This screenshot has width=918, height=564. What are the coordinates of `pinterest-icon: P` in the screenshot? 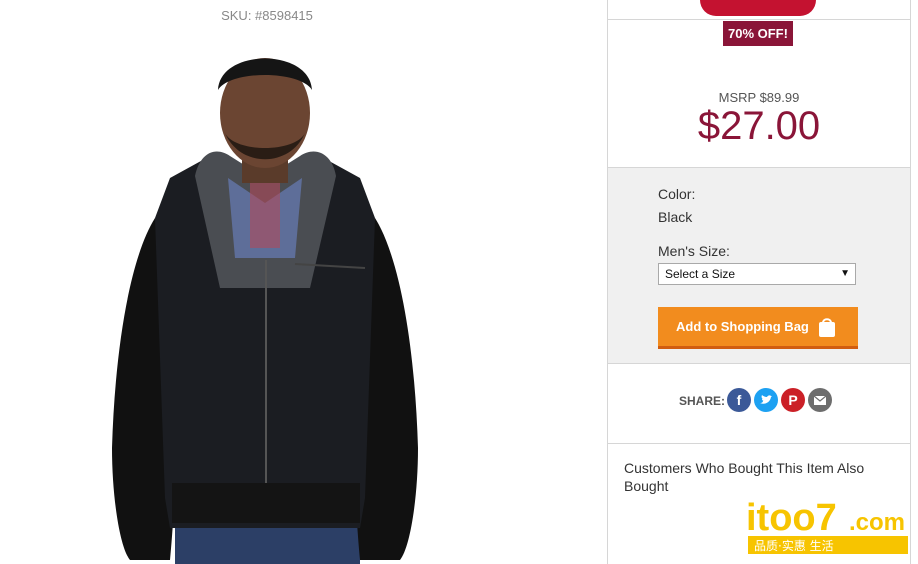 It's located at (793, 400).